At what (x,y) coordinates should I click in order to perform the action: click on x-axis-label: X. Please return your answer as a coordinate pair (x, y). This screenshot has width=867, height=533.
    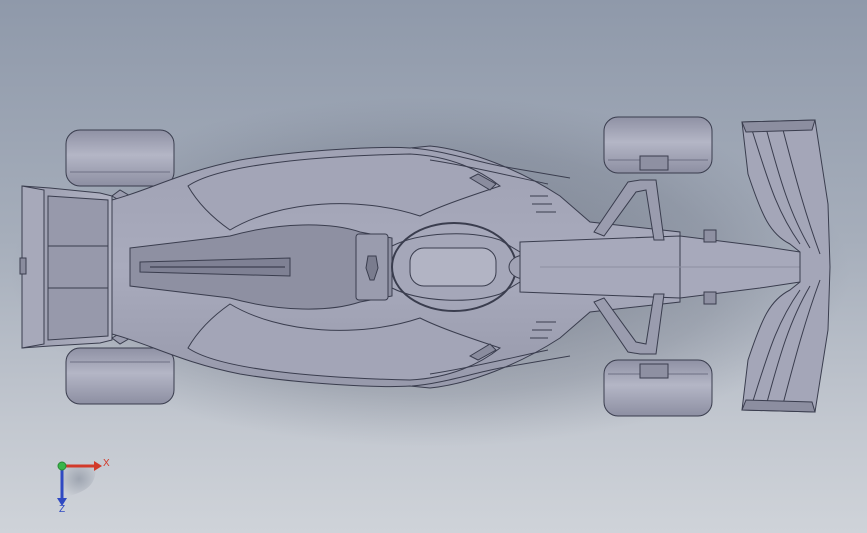
    Looking at the image, I should click on (106, 463).